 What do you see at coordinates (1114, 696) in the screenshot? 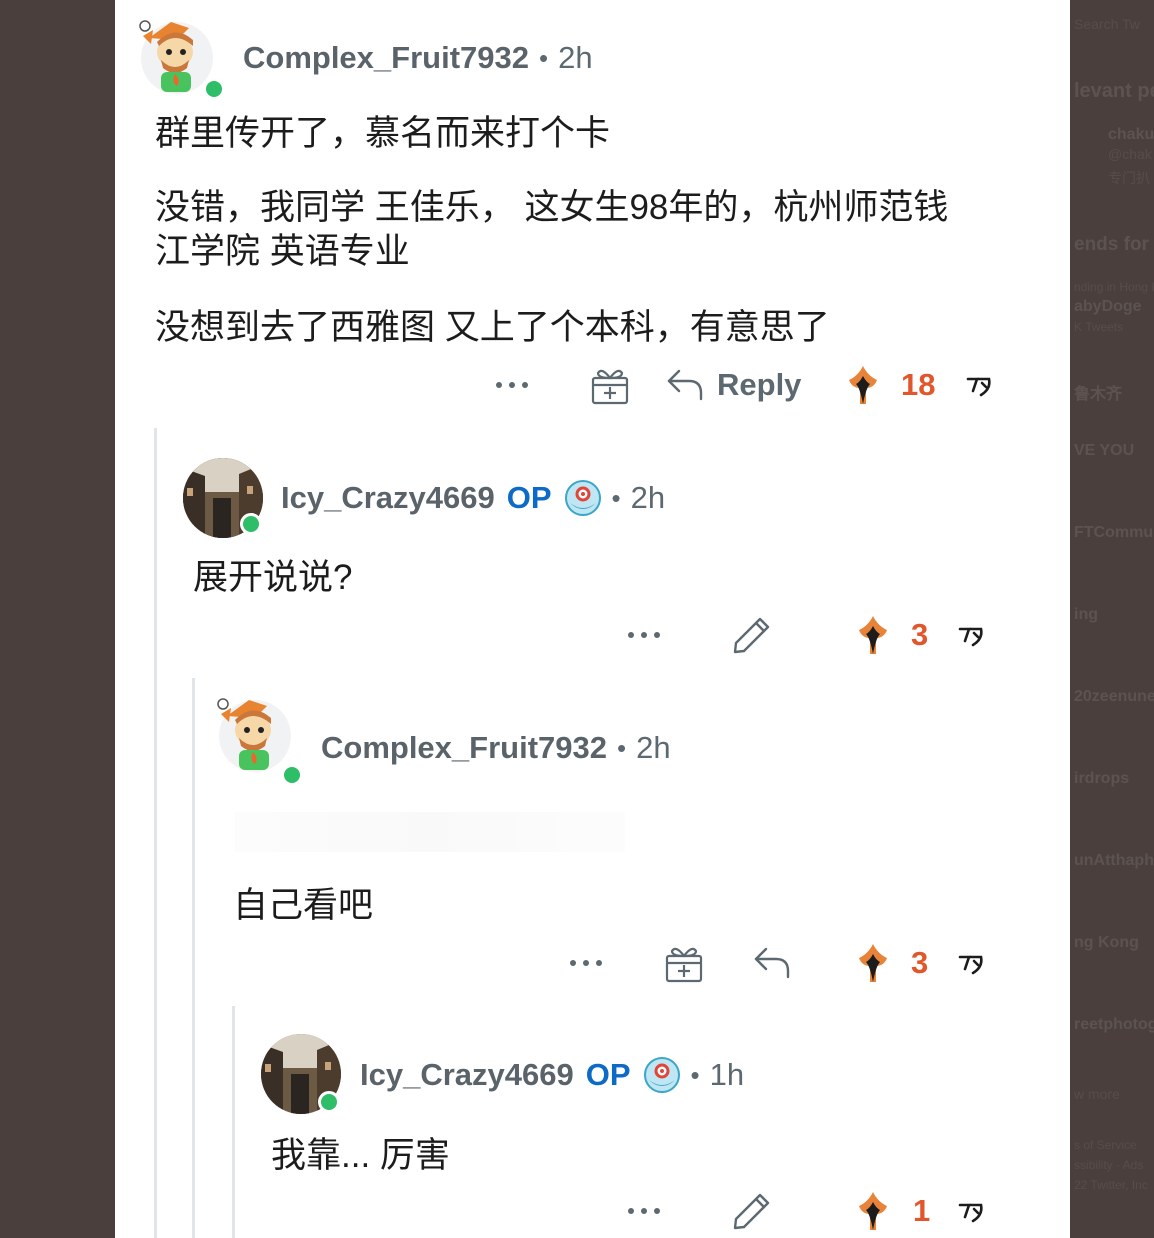
I see `ghost-r8: 20zeenunew` at bounding box center [1114, 696].